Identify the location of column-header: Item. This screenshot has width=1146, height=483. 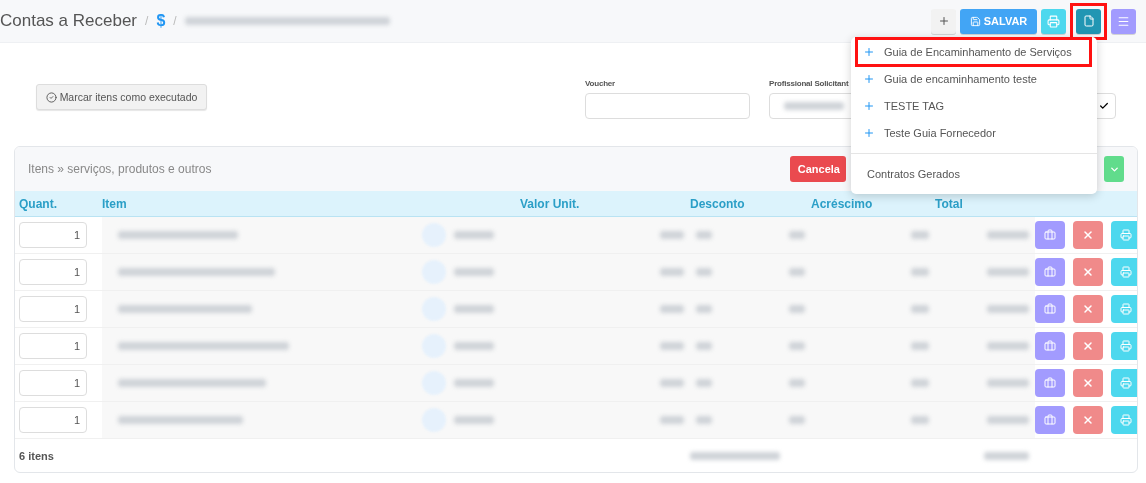
(115, 203).